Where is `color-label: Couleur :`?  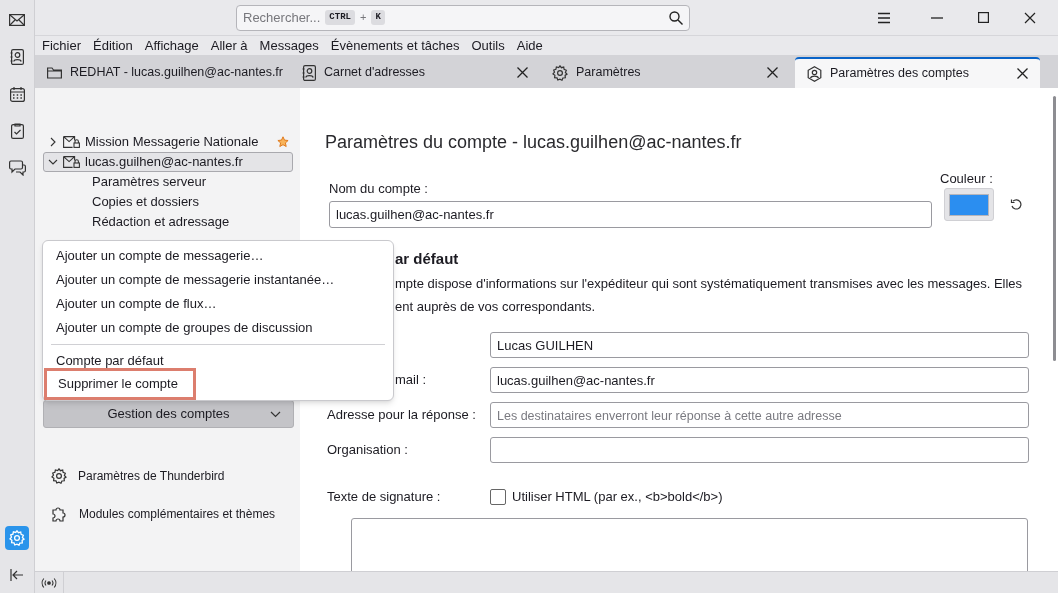
color-label: Couleur : is located at coordinates (966, 178).